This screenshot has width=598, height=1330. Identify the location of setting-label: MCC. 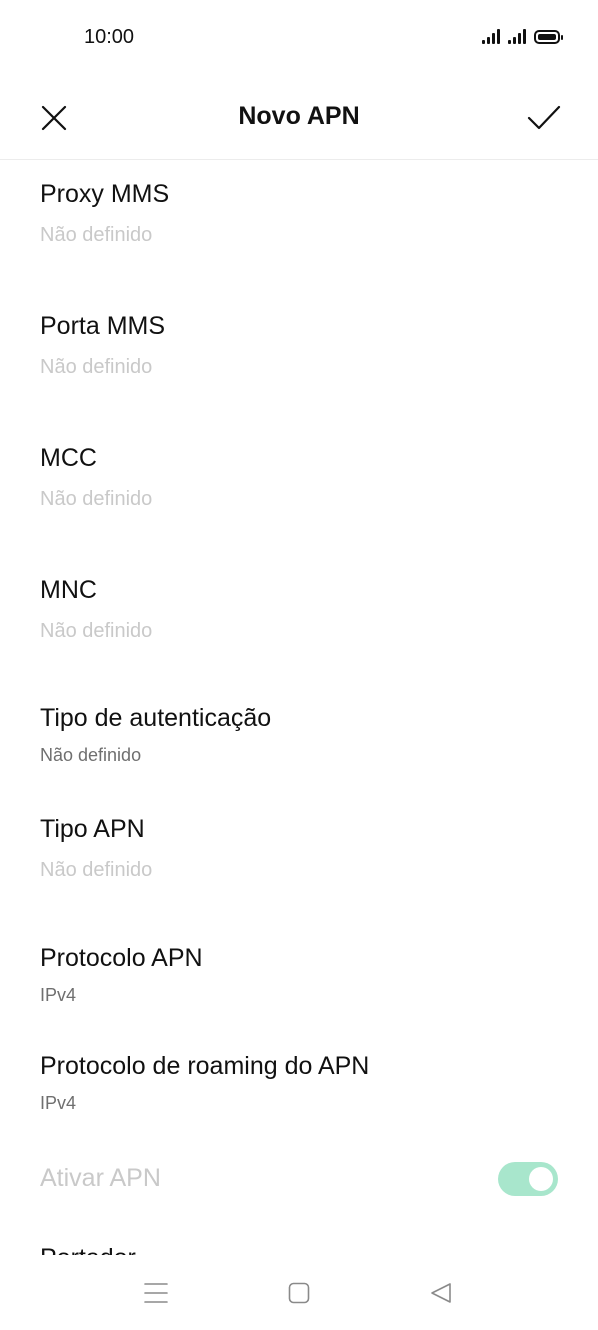
(68, 458).